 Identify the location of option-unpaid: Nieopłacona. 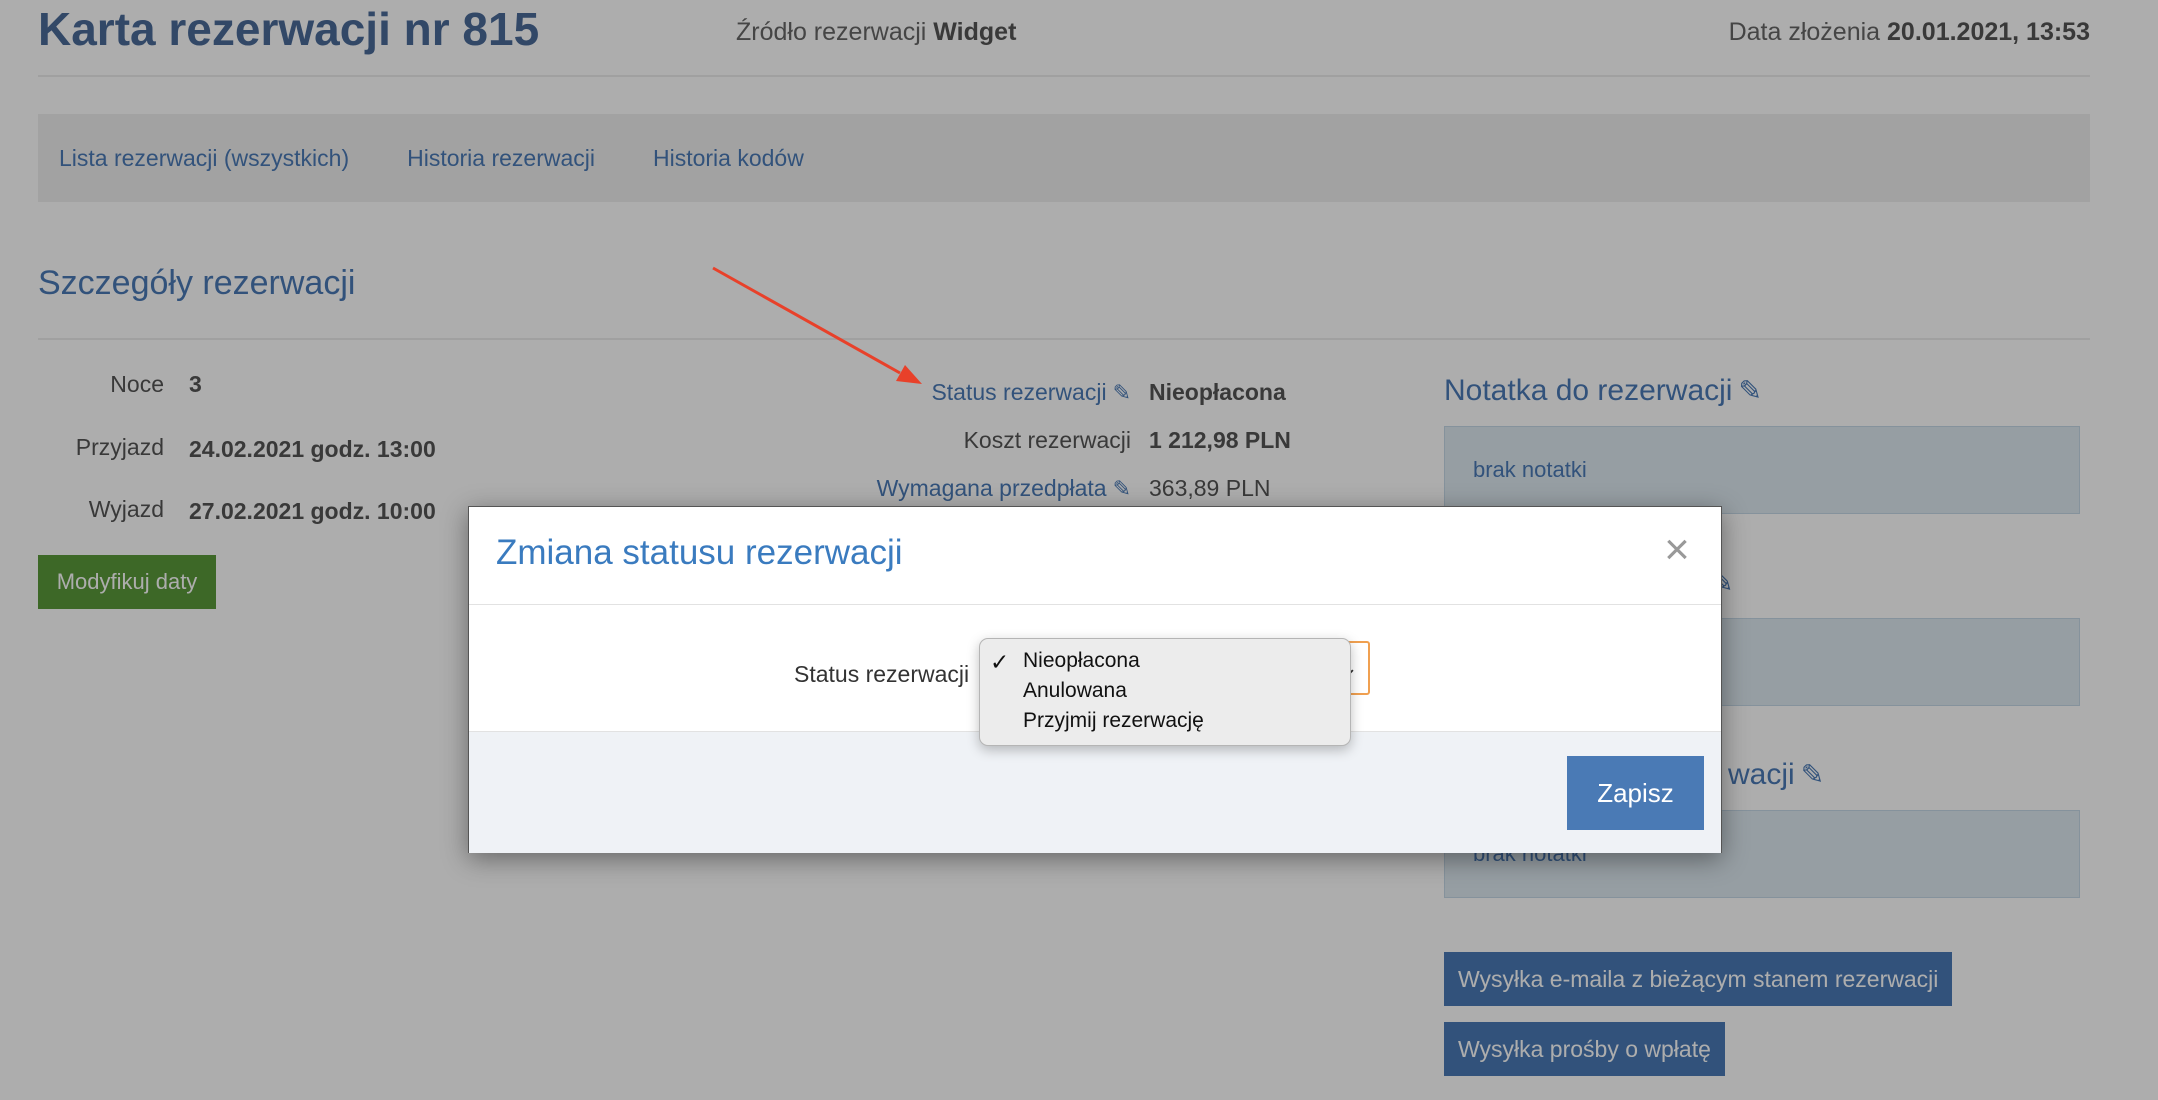
(1081, 661).